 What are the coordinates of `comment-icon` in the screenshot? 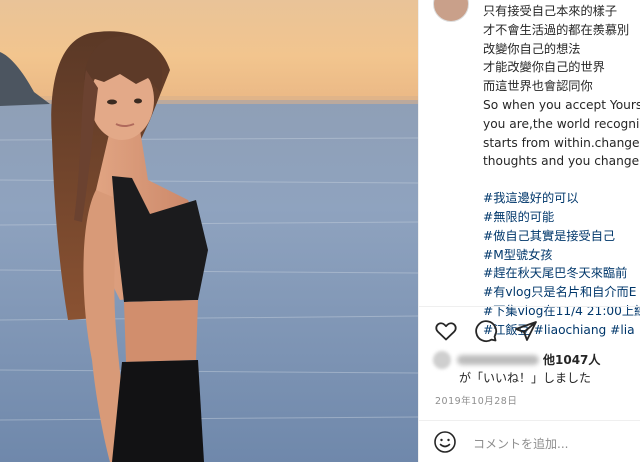 It's located at (486, 331).